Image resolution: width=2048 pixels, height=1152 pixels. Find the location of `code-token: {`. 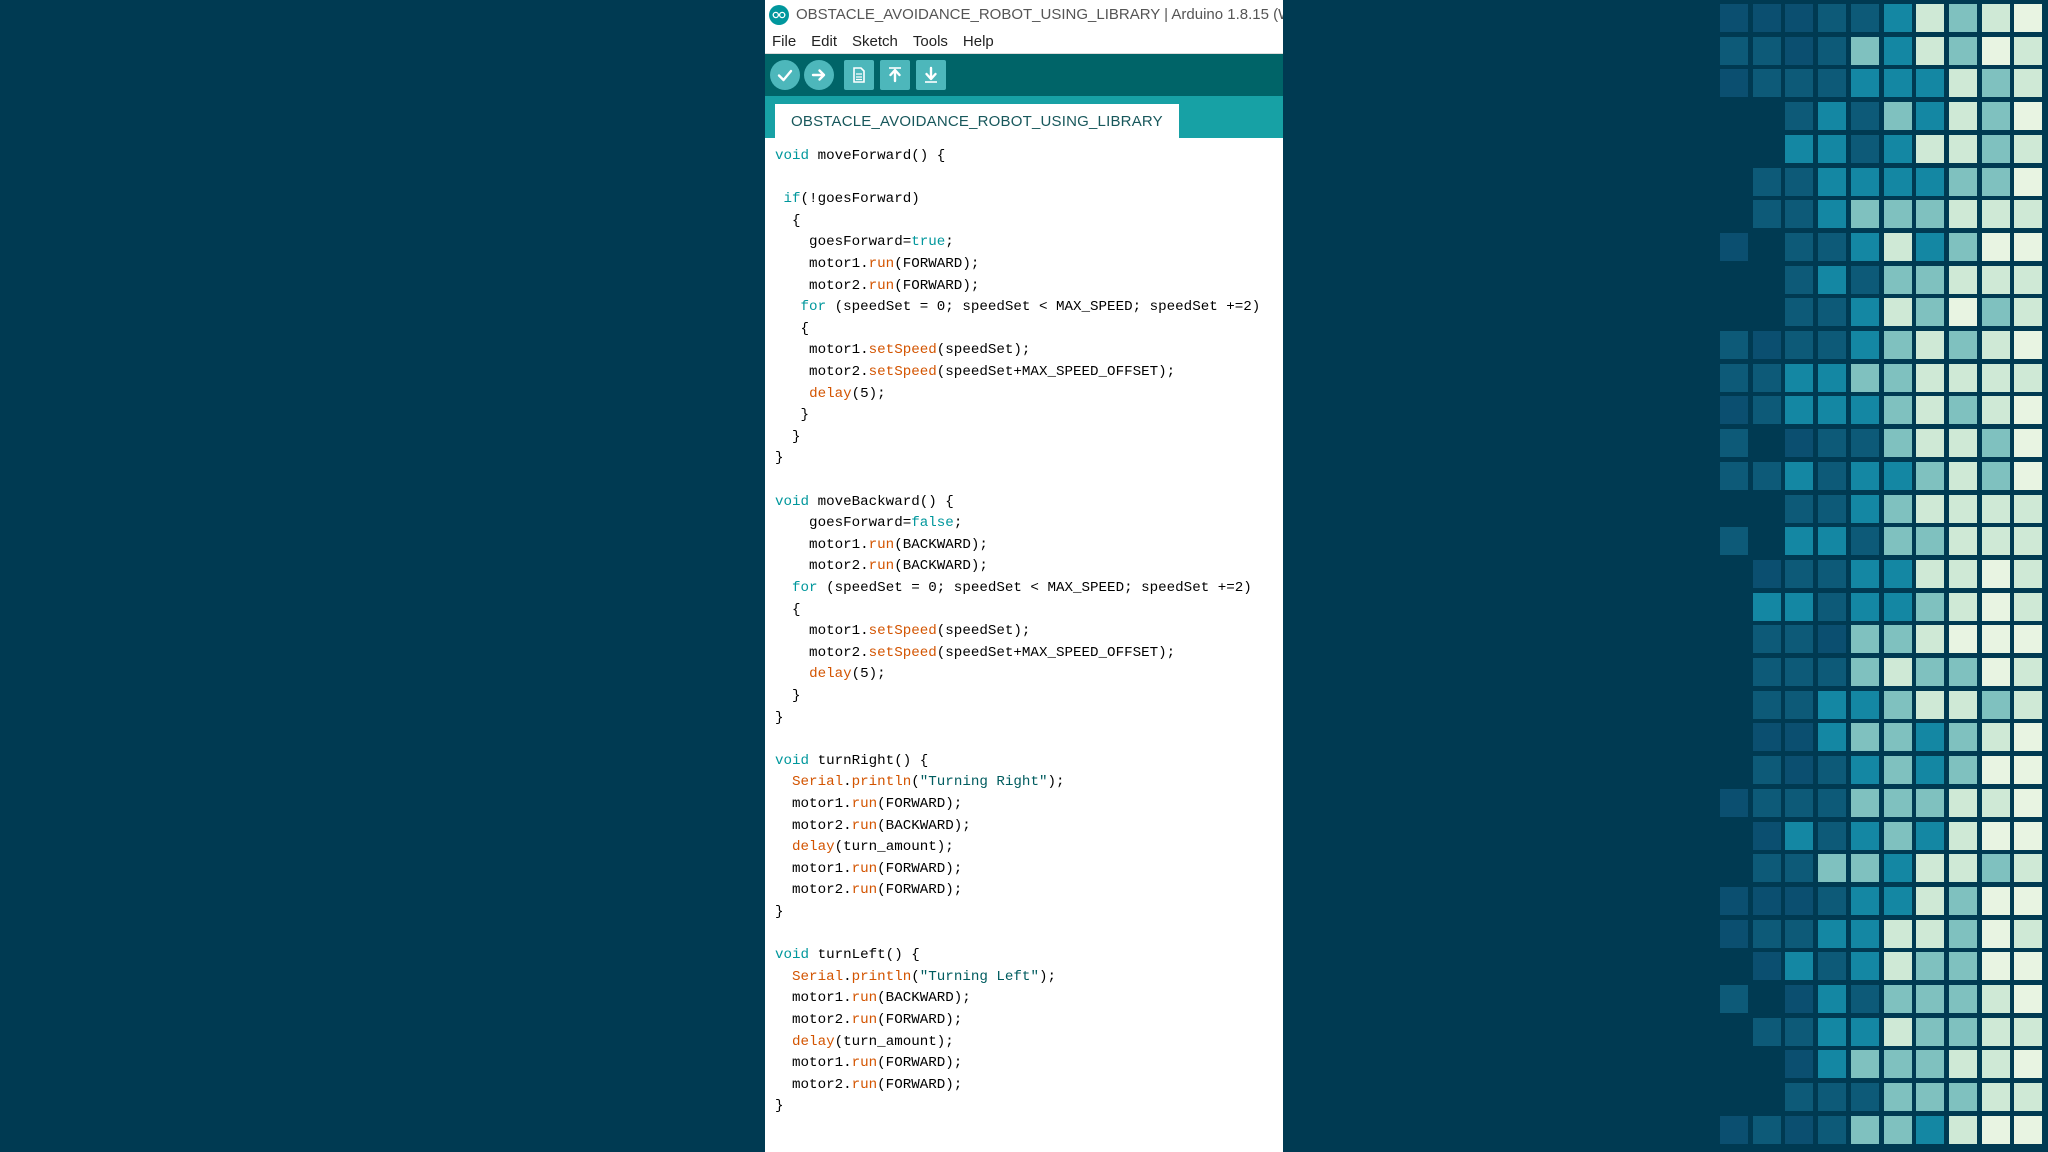

code-token: { is located at coordinates (792, 328).